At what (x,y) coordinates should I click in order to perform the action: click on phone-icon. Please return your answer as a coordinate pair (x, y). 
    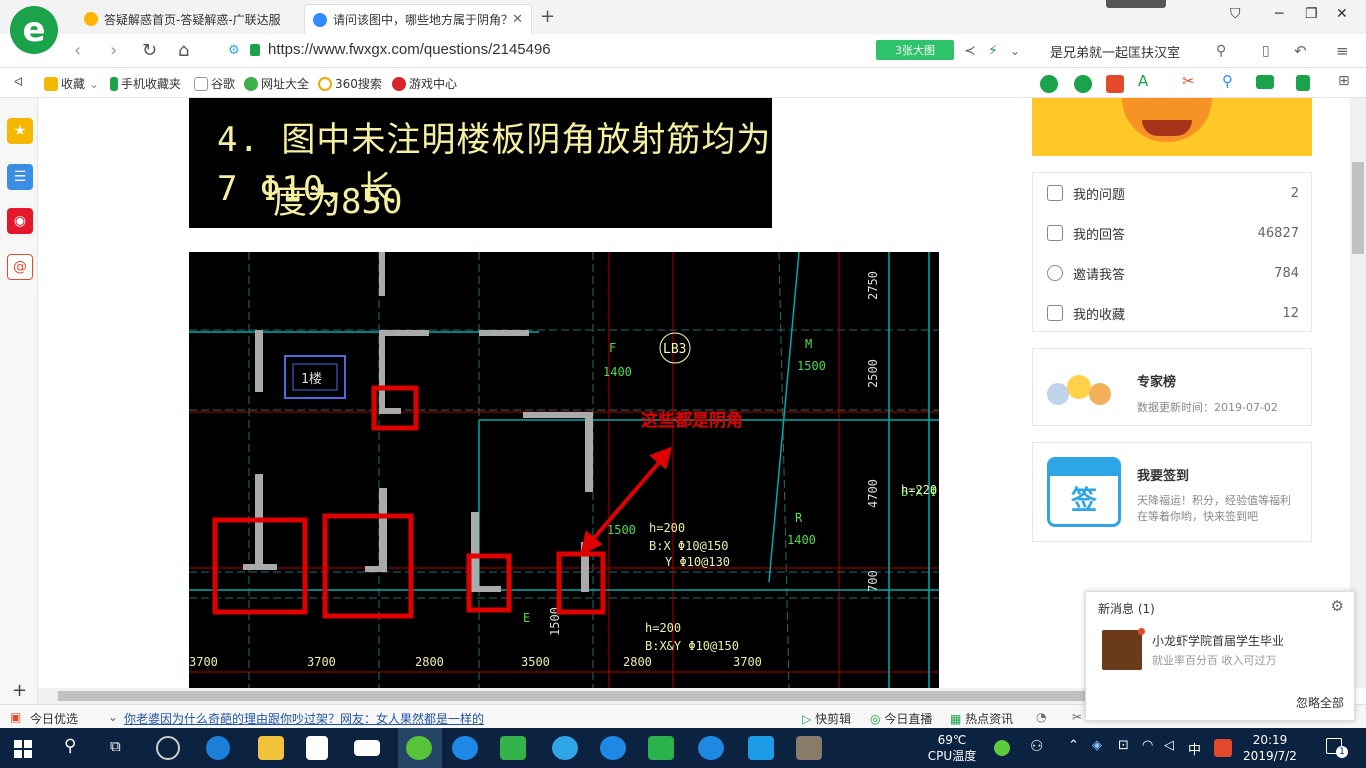
    Looking at the image, I should click on (114, 83).